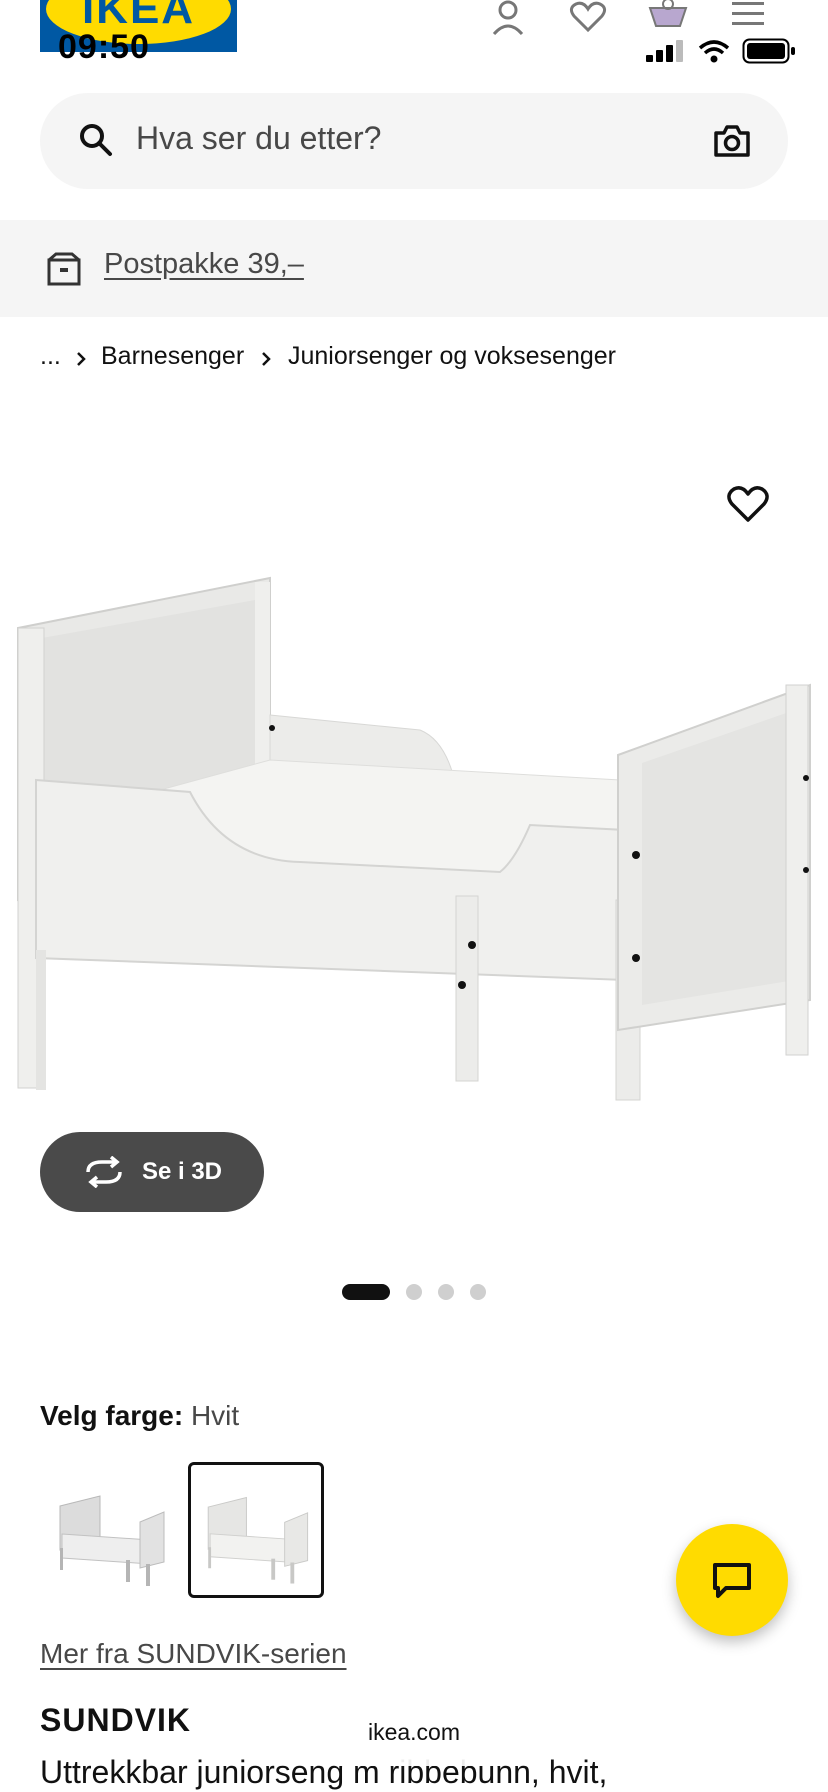 The width and height of the screenshot is (828, 1792). I want to click on color-label-text: Velg farge:, so click(112, 1415).